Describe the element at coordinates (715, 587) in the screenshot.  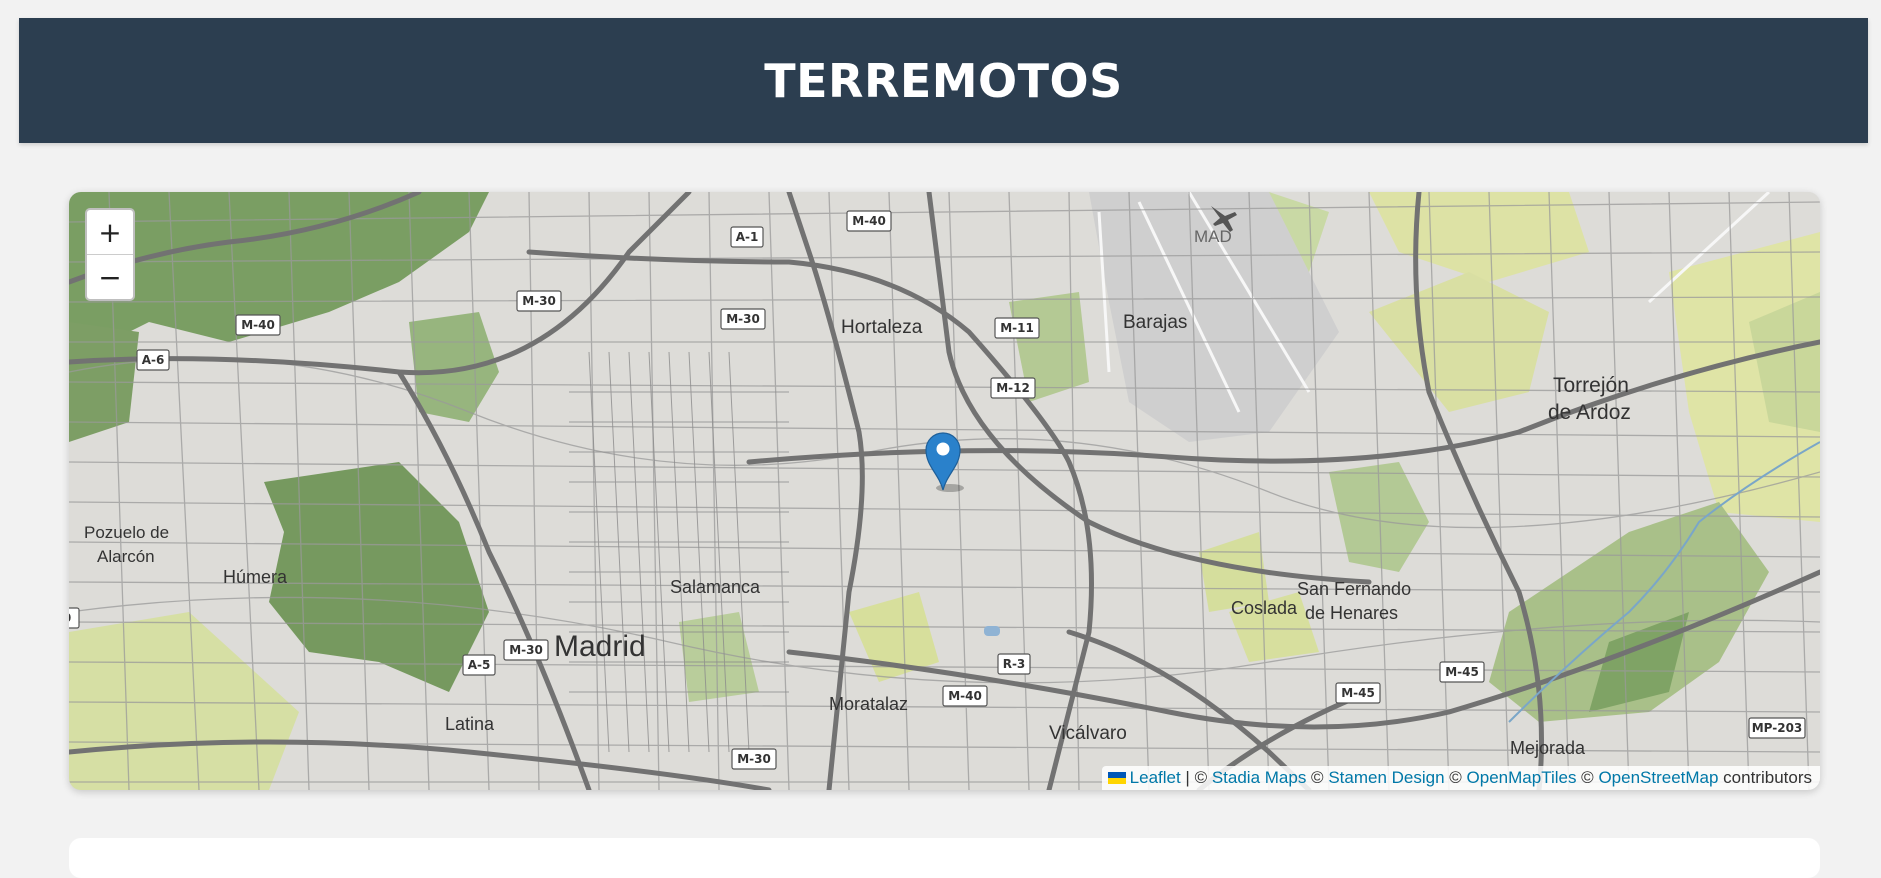
I see `label-salamanca: Salamanca` at that location.